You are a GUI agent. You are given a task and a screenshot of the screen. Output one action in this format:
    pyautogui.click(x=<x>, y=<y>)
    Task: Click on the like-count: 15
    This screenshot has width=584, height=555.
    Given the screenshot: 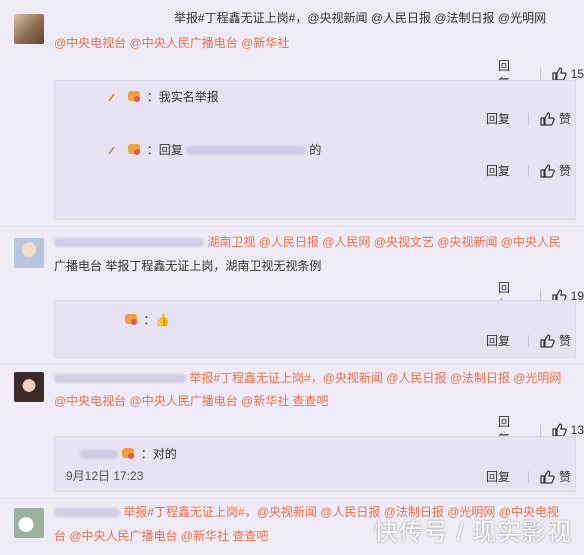 What is the action you would take?
    pyautogui.click(x=577, y=74)
    